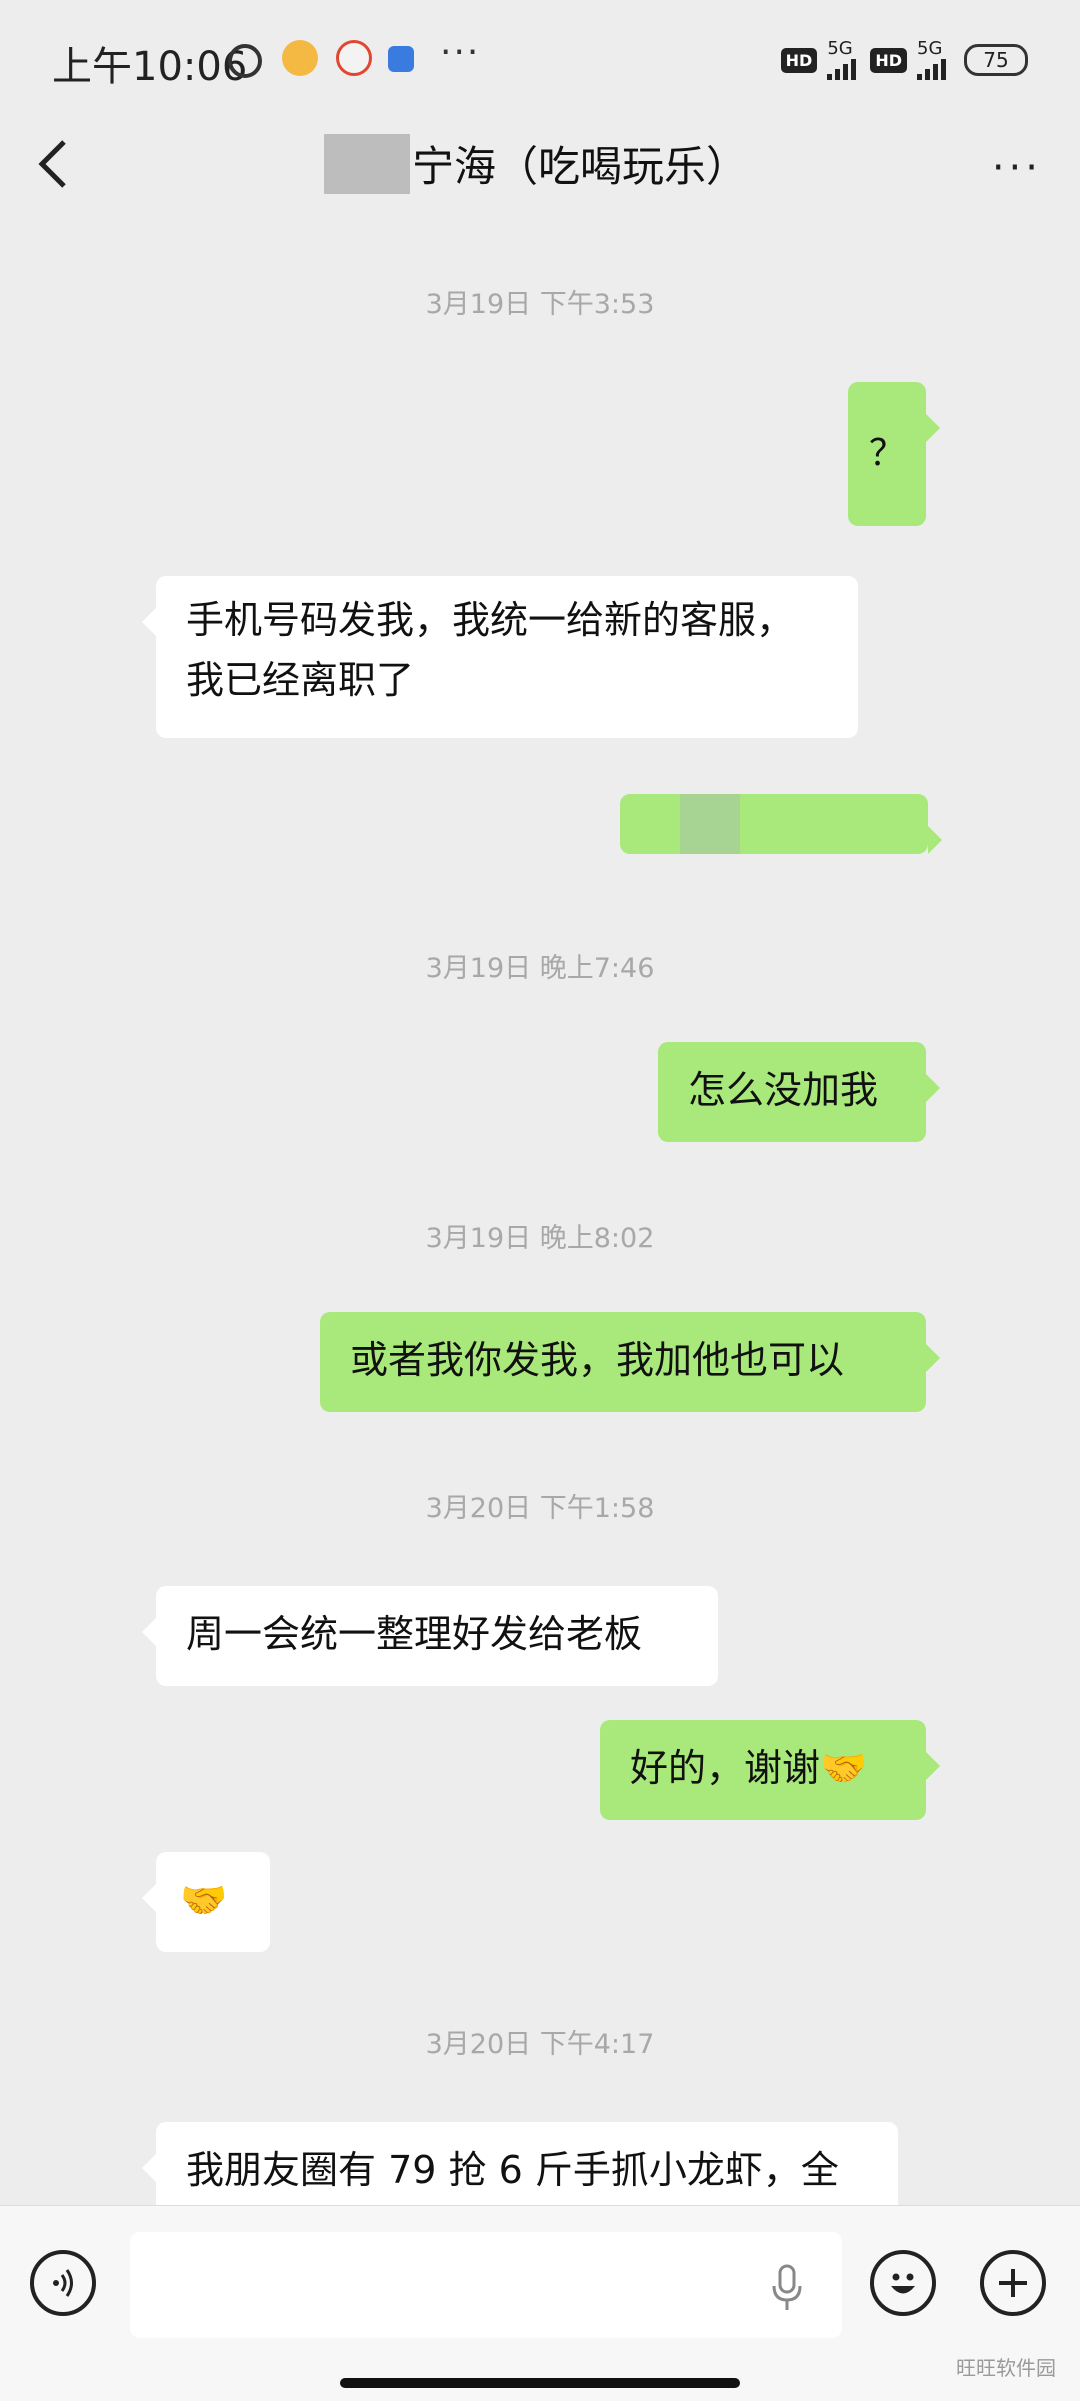  I want to click on voice-icon, so click(63, 2283).